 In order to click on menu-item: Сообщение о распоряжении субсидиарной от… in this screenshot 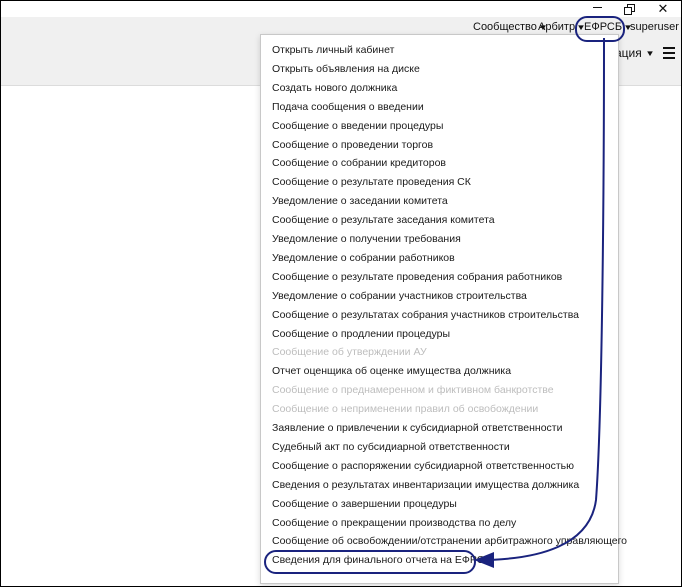, I will do `click(423, 466)`.